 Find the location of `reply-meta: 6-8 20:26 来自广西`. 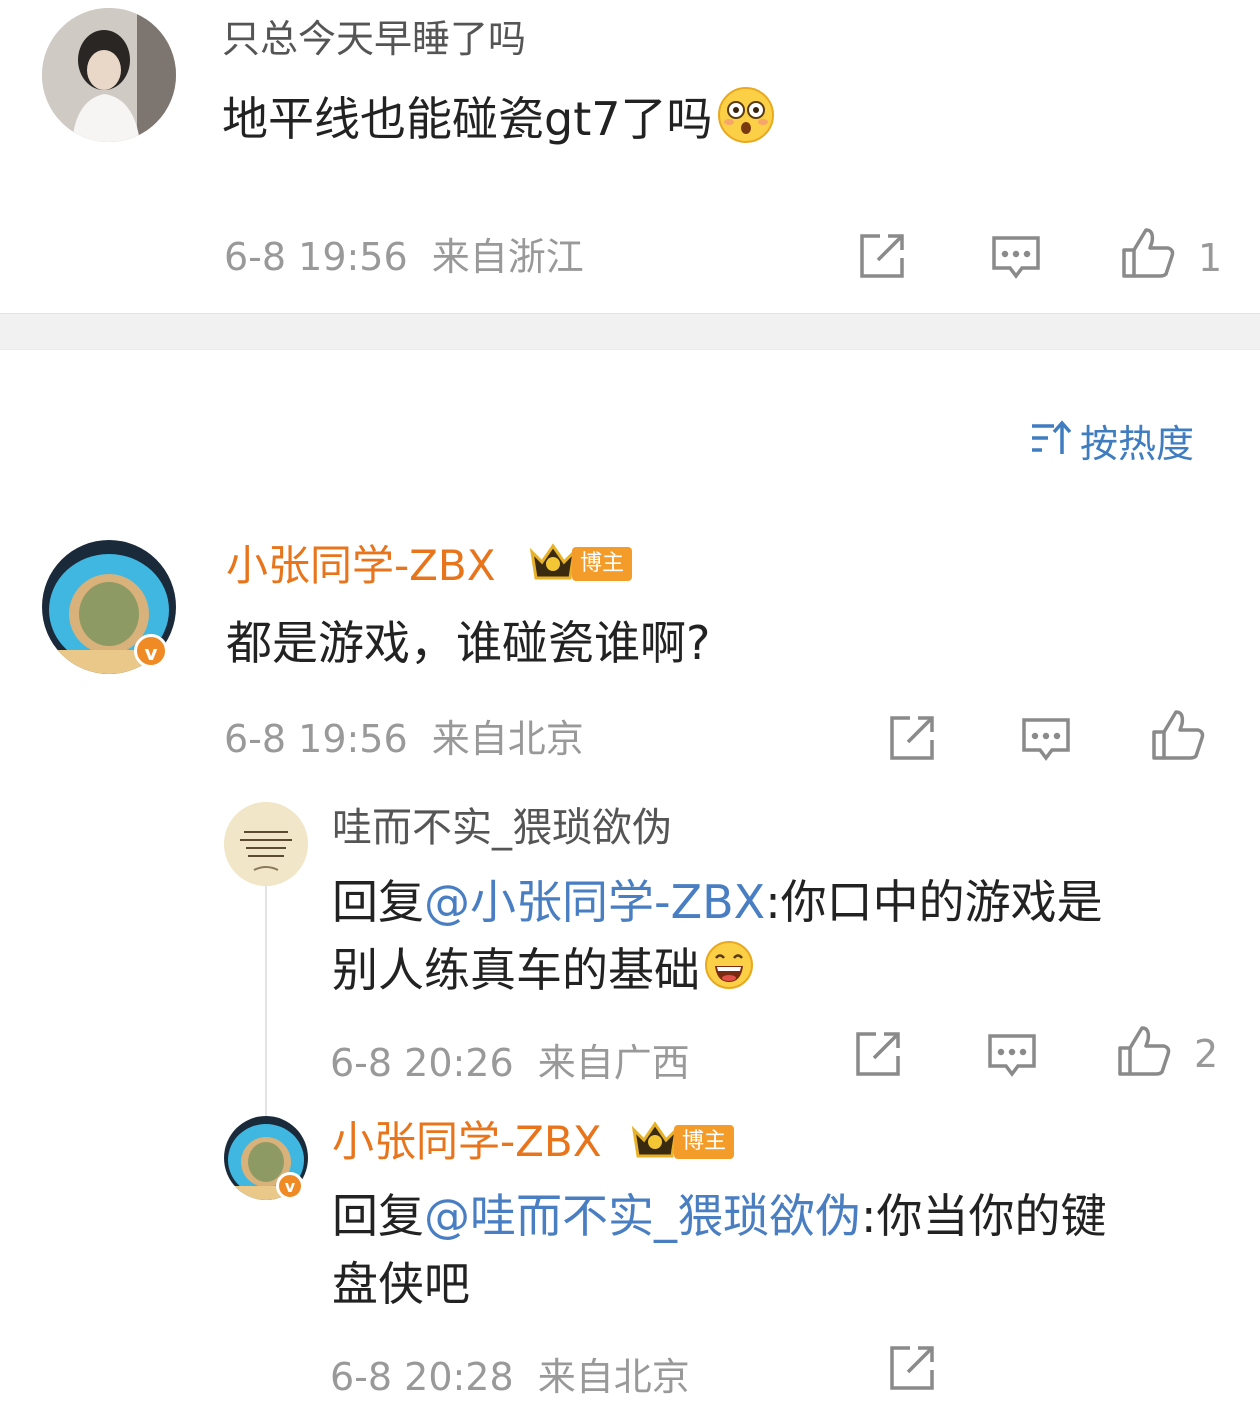

reply-meta: 6-8 20:26 来自广西 is located at coordinates (510, 1063).